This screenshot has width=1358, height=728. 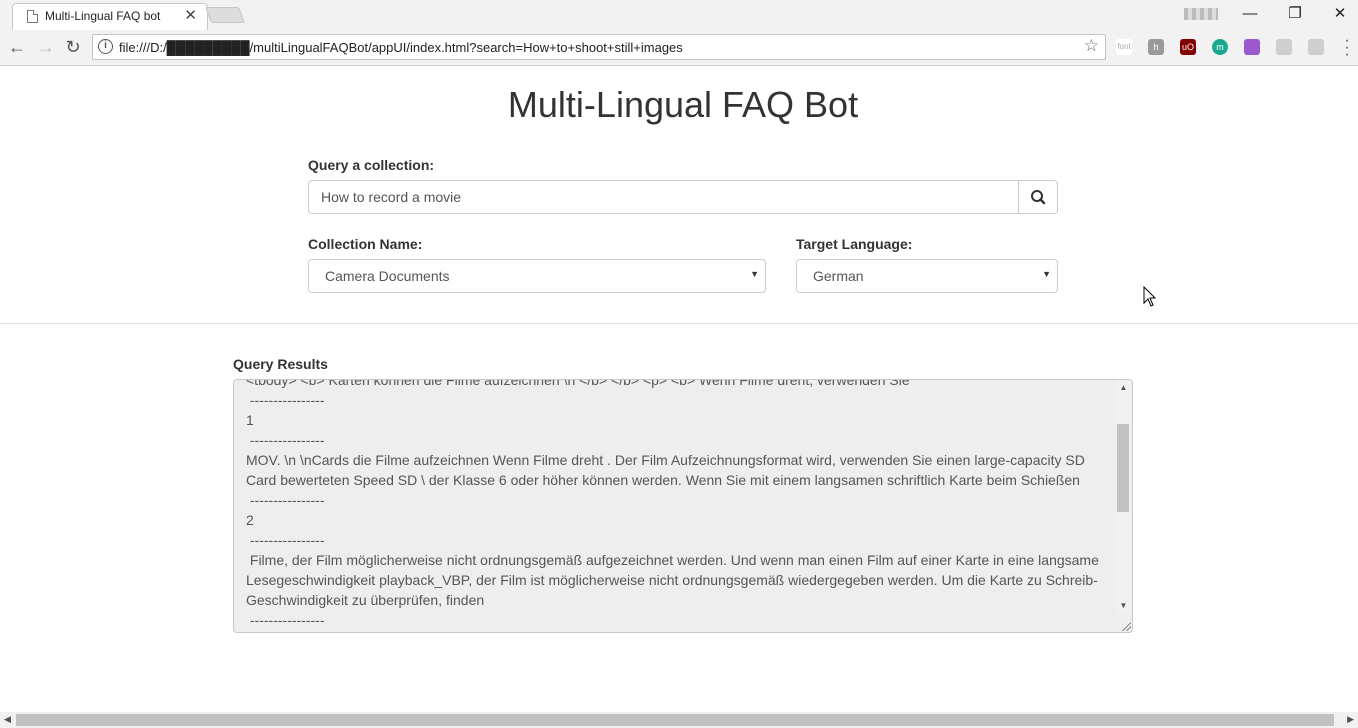 I want to click on query-label: Query a collection:, so click(x=371, y=165).